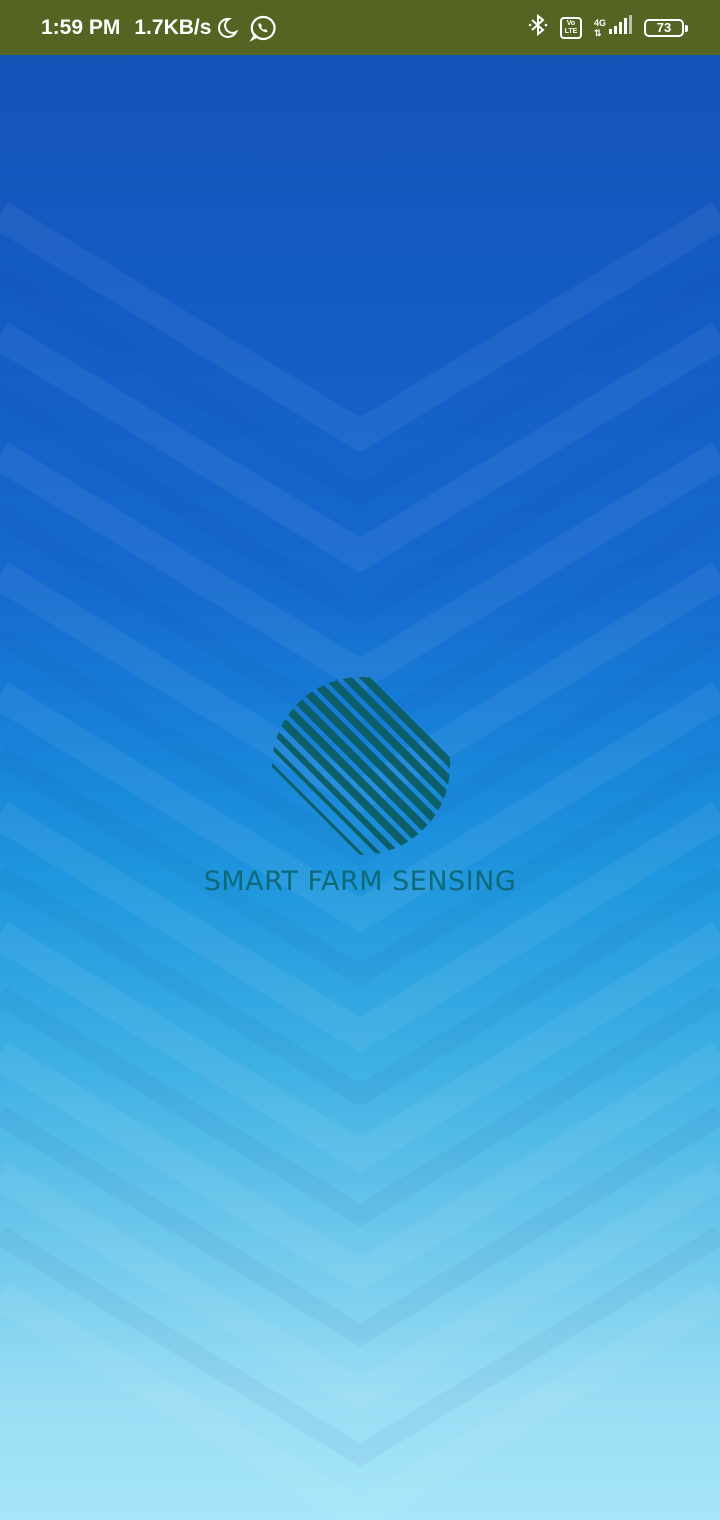  What do you see at coordinates (538, 27) in the screenshot?
I see `bluetooth-icon` at bounding box center [538, 27].